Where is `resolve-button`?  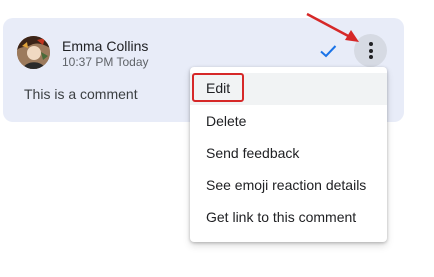
resolve-button is located at coordinates (328, 51).